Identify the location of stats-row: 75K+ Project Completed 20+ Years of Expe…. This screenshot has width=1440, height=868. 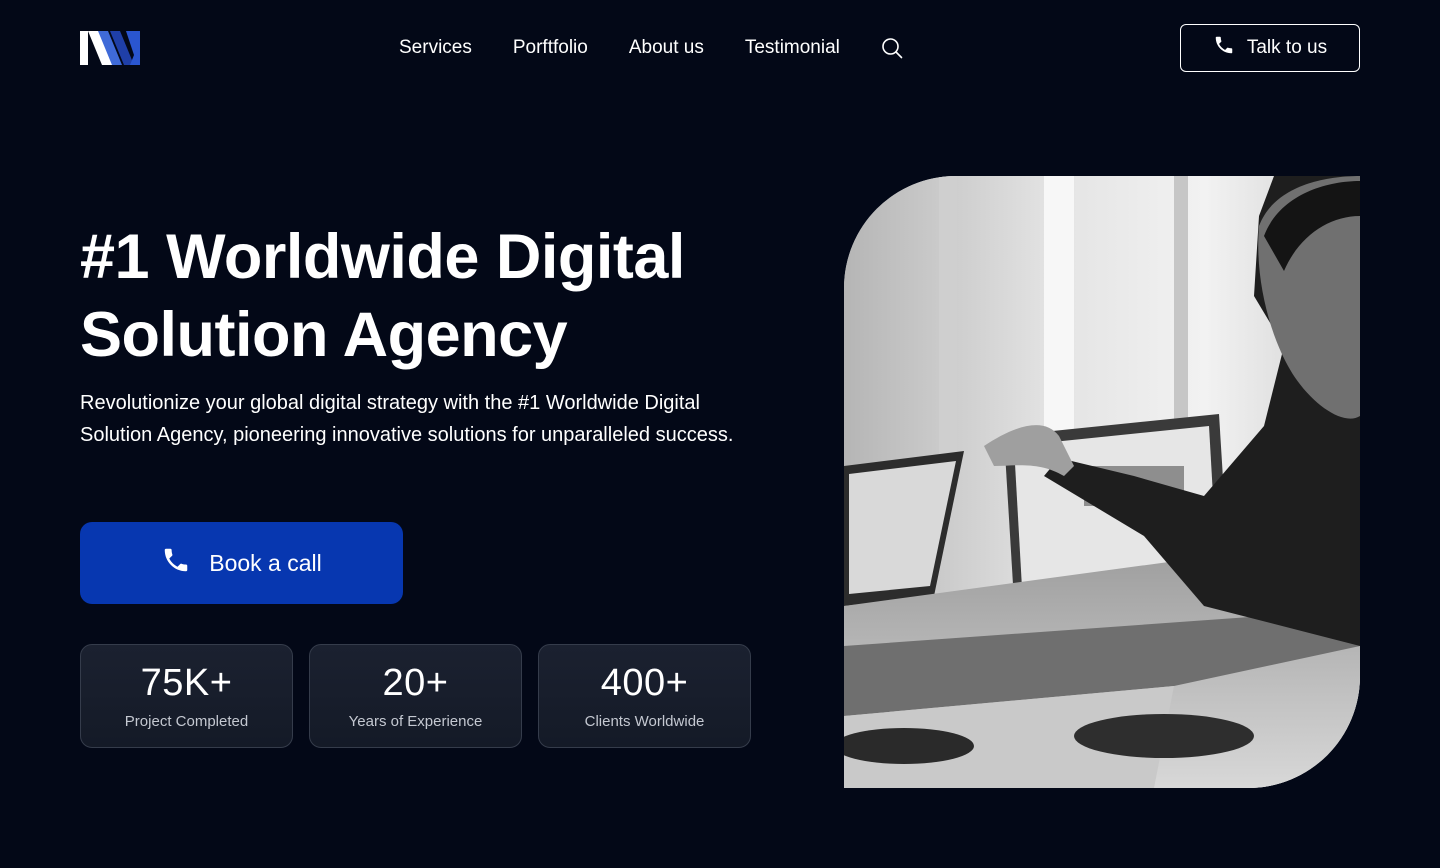
(415, 696).